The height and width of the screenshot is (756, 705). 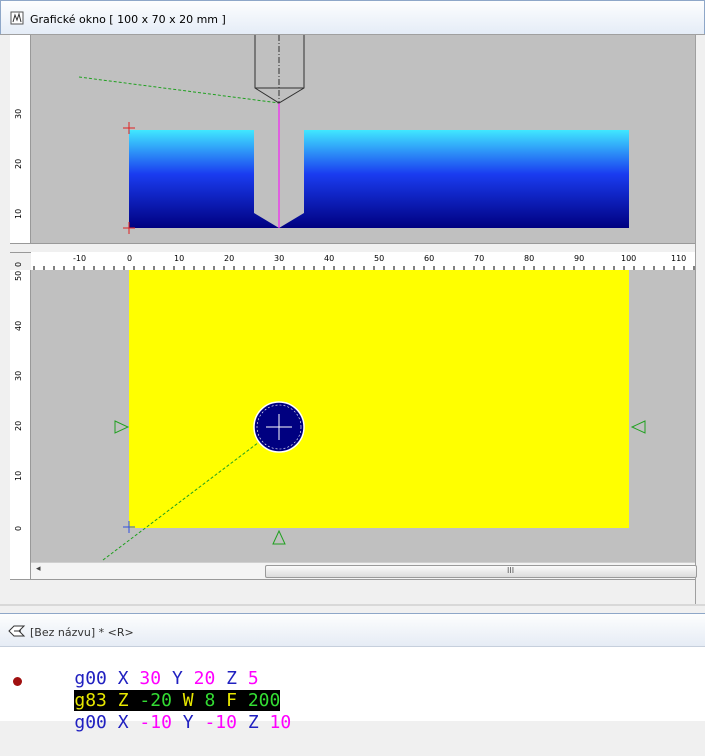 I want to click on window-app-icon, so click(x=17, y=18).